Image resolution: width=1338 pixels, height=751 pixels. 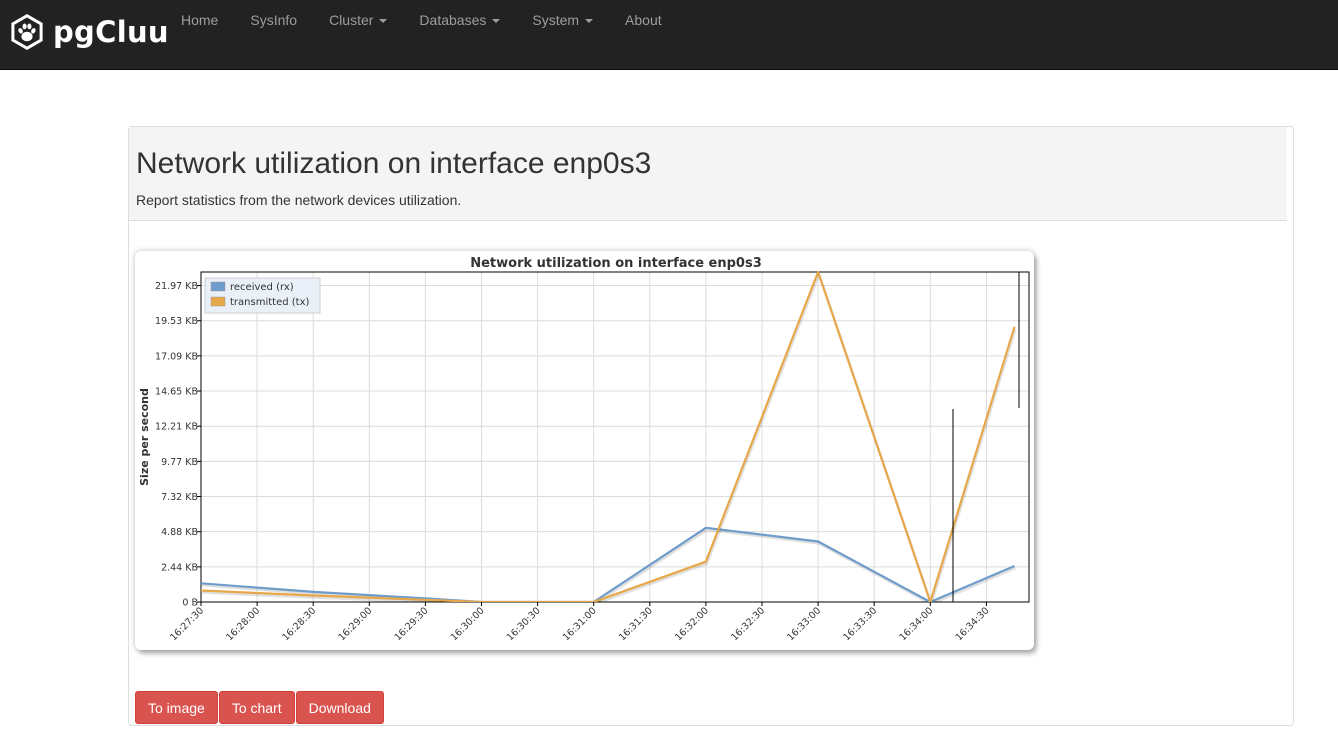 I want to click on nav-sysinfo: SysInfo, so click(x=273, y=20).